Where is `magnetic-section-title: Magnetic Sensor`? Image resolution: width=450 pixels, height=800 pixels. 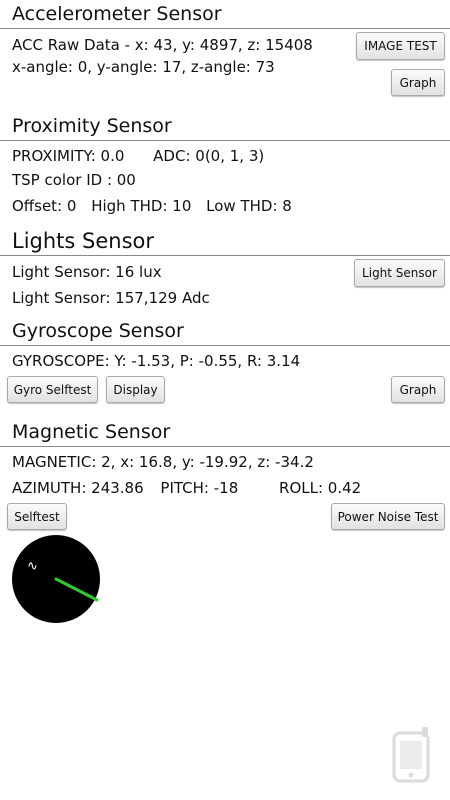 magnetic-section-title: Magnetic Sensor is located at coordinates (91, 432).